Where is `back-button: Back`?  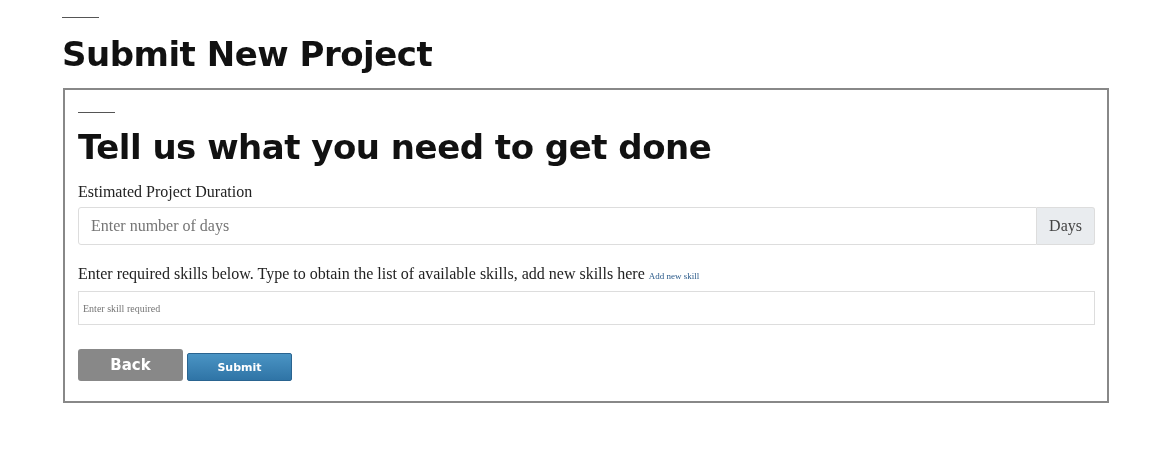 back-button: Back is located at coordinates (130, 365).